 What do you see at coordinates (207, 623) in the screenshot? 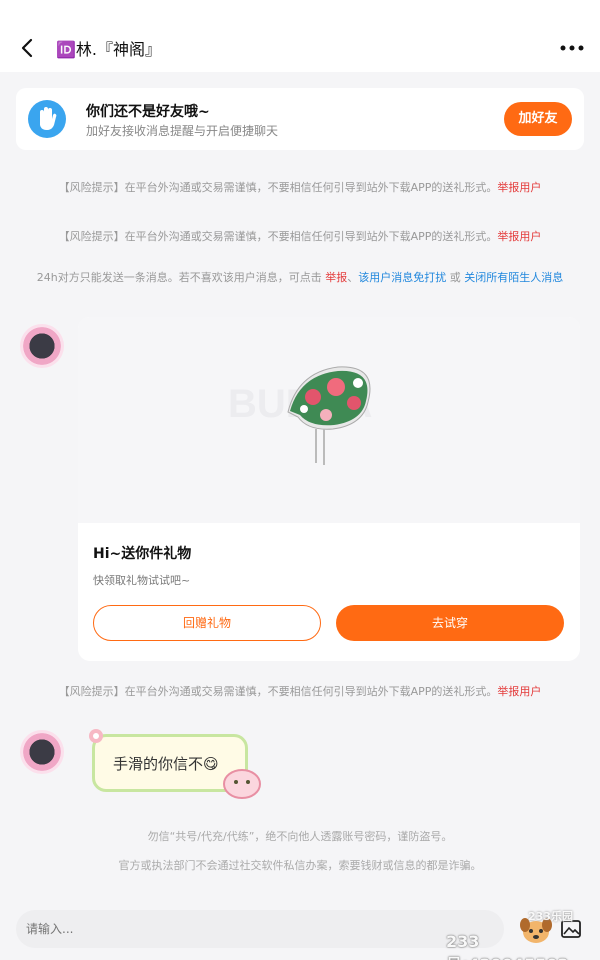
I see `return-gift-button: 回赠礼物` at bounding box center [207, 623].